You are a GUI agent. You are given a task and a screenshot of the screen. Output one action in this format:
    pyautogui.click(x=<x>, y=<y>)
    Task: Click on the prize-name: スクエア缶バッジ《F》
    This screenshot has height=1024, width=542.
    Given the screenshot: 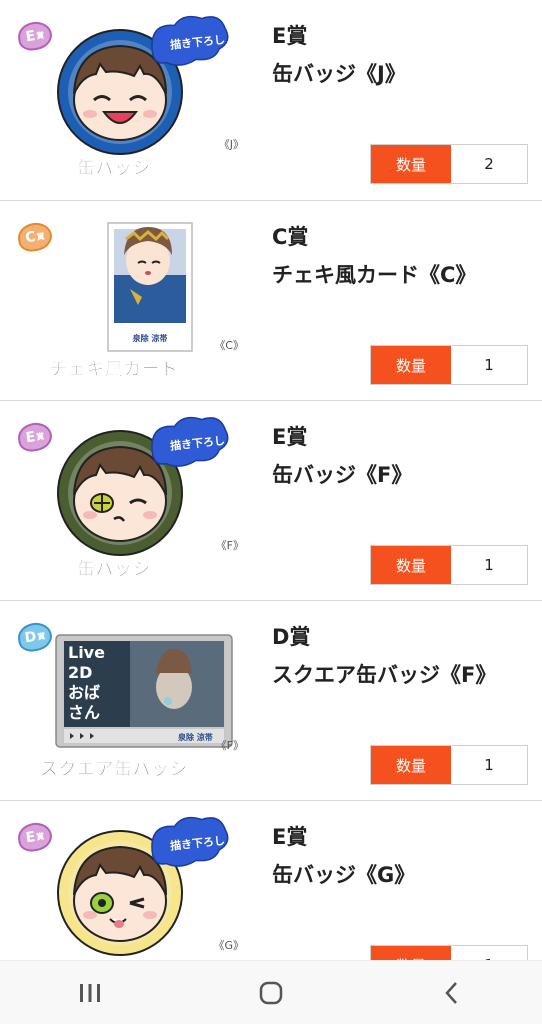 What is the action you would take?
    pyautogui.click(x=384, y=675)
    